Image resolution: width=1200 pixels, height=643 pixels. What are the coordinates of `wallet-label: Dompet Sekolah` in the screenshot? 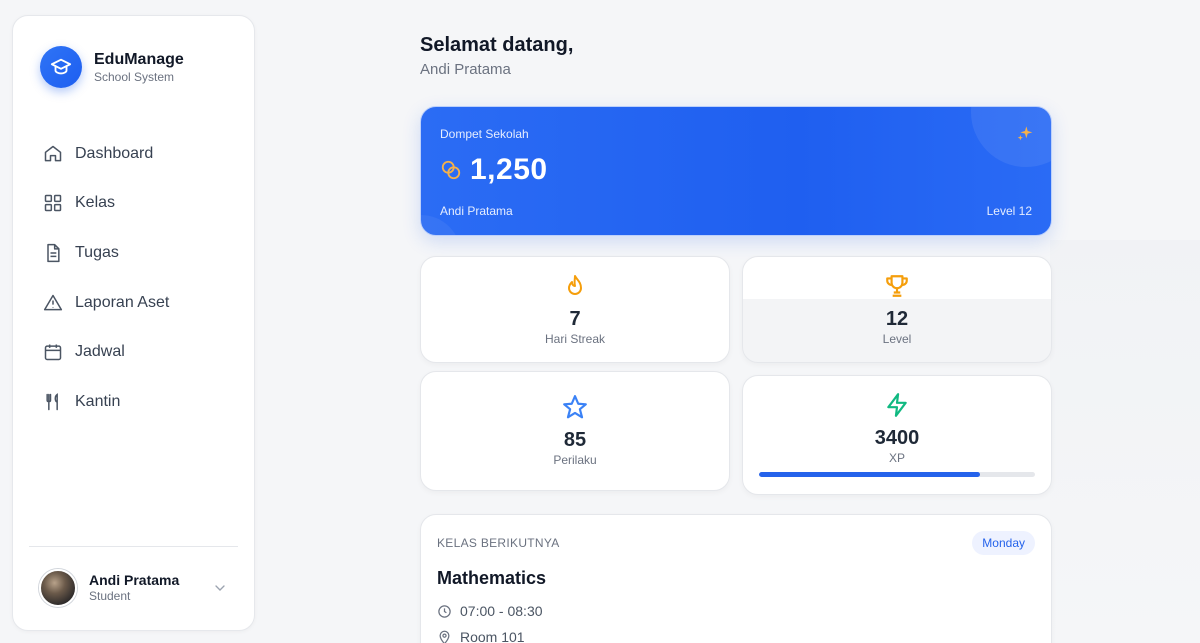 It's located at (484, 134).